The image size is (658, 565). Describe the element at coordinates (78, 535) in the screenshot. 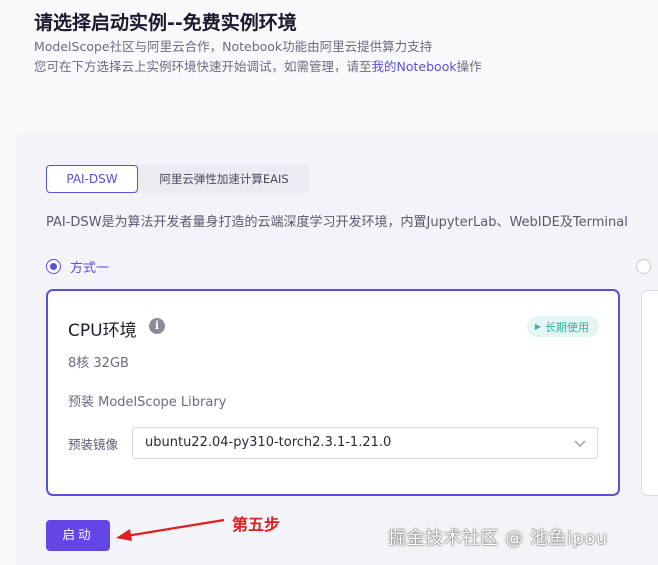

I see `start-button: 启动` at that location.